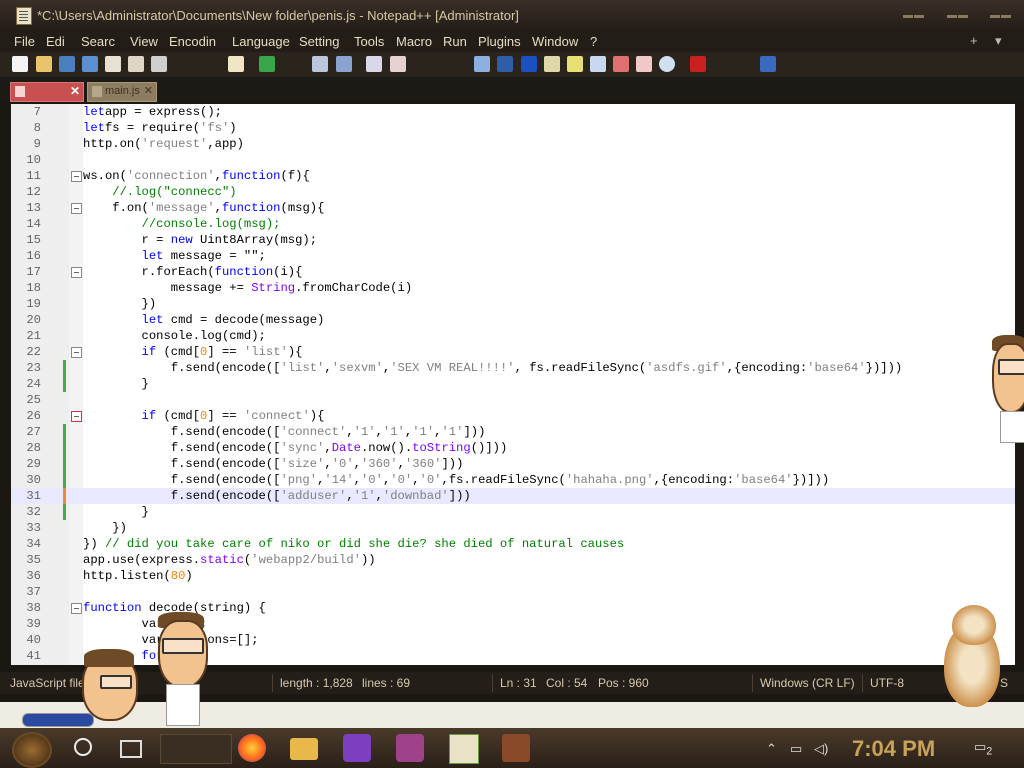  Describe the element at coordinates (893, 749) in the screenshot. I see `taskbar-clock: 7:04 PM` at that location.